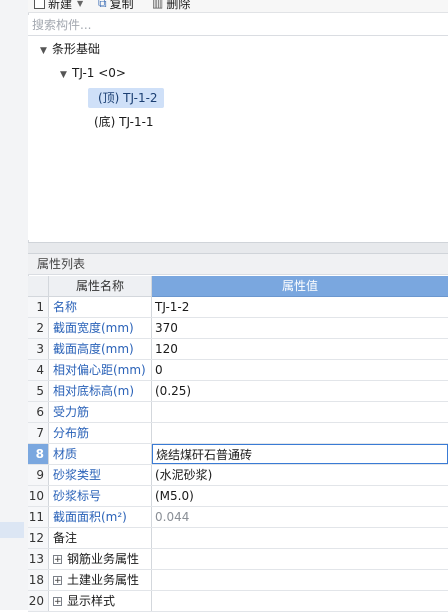  I want to click on search-input, so click(238, 25).